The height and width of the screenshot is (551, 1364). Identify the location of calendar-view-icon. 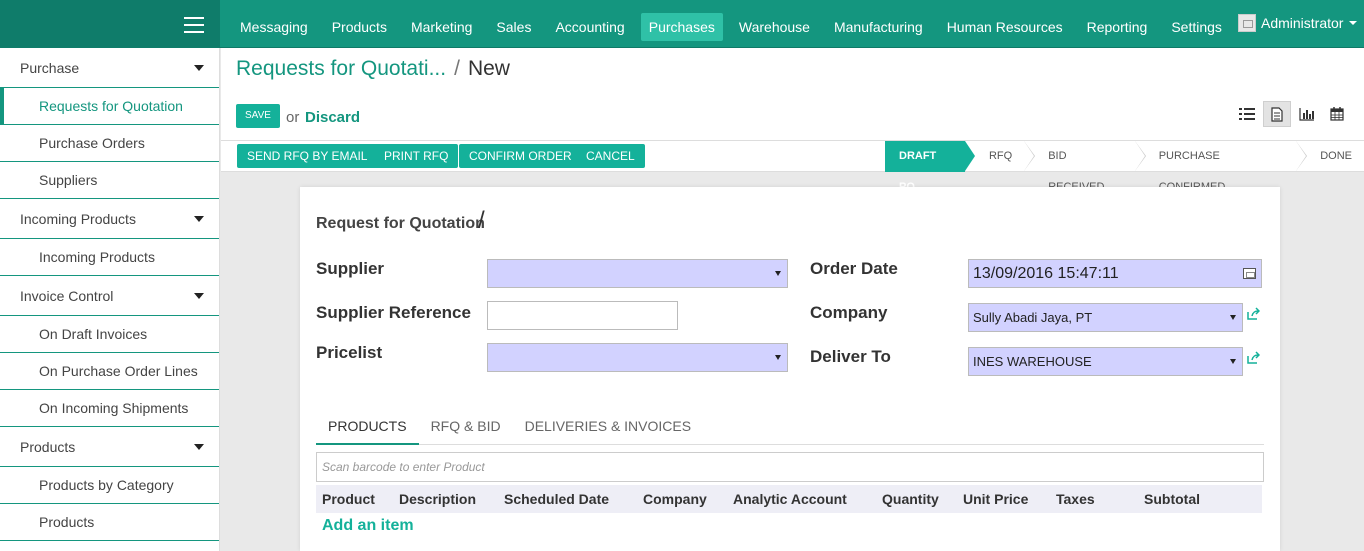
(1337, 114).